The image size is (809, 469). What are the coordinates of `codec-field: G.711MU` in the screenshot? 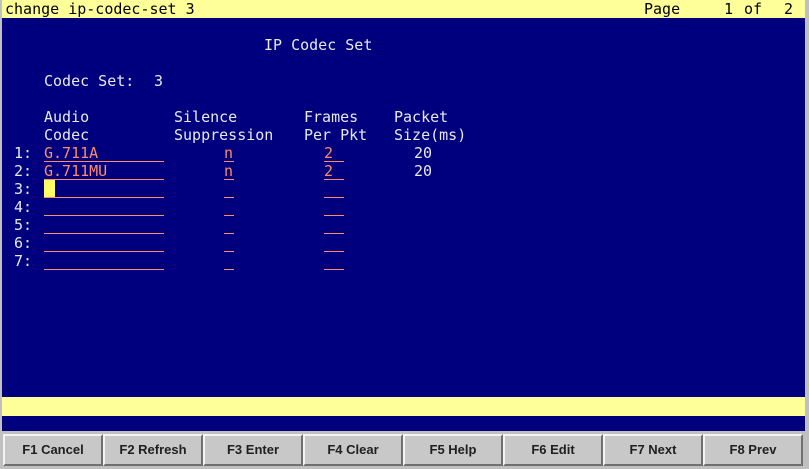 It's located at (75, 171).